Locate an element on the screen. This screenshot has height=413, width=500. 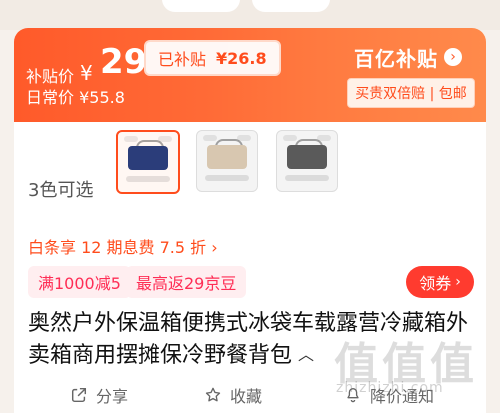
site-watermark: 值值值 zhizhizhi.com is located at coordinates (414, 363).